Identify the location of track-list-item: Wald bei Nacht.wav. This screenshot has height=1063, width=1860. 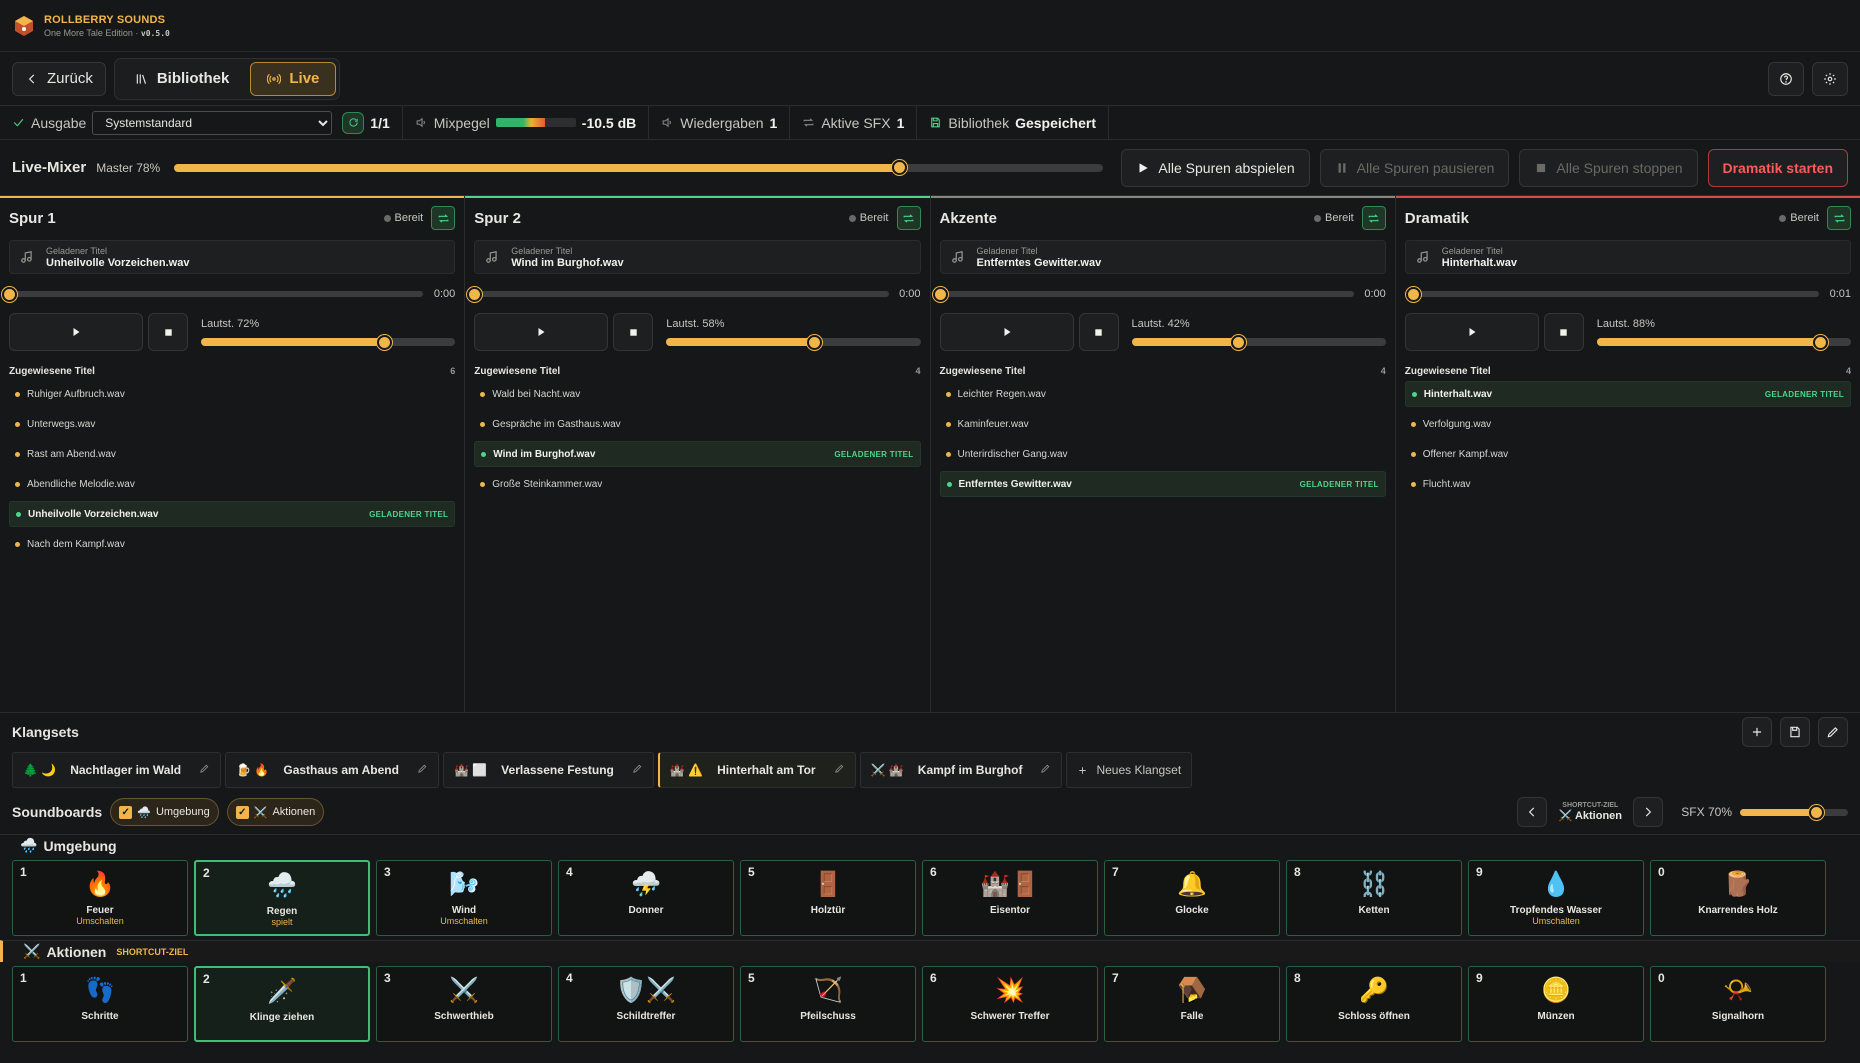
(697, 394).